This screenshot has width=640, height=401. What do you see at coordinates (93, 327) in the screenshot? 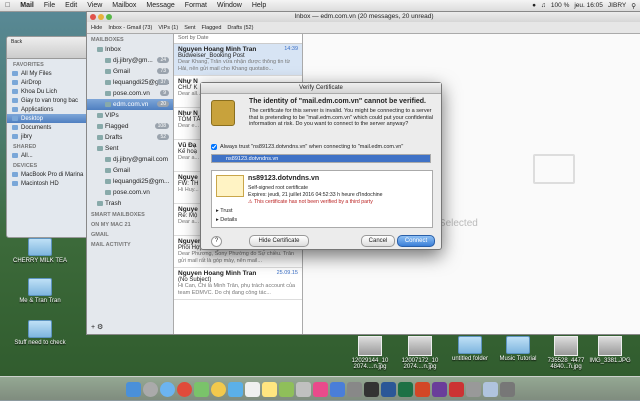
I see `add-icon: +` at bounding box center [93, 327].